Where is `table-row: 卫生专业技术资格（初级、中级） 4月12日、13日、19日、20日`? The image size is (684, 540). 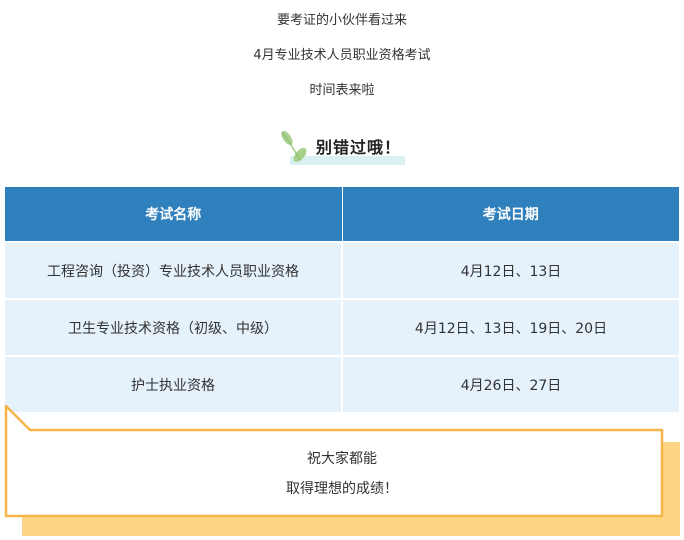
table-row: 卫生专业技术资格（初级、中级） 4月12日、13日、19日、20日 is located at coordinates (342, 327).